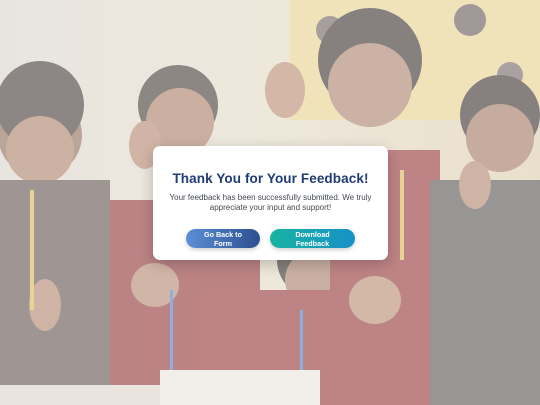  Describe the element at coordinates (223, 238) in the screenshot. I see `go-back-to-form-button: Go Back to Form` at that location.